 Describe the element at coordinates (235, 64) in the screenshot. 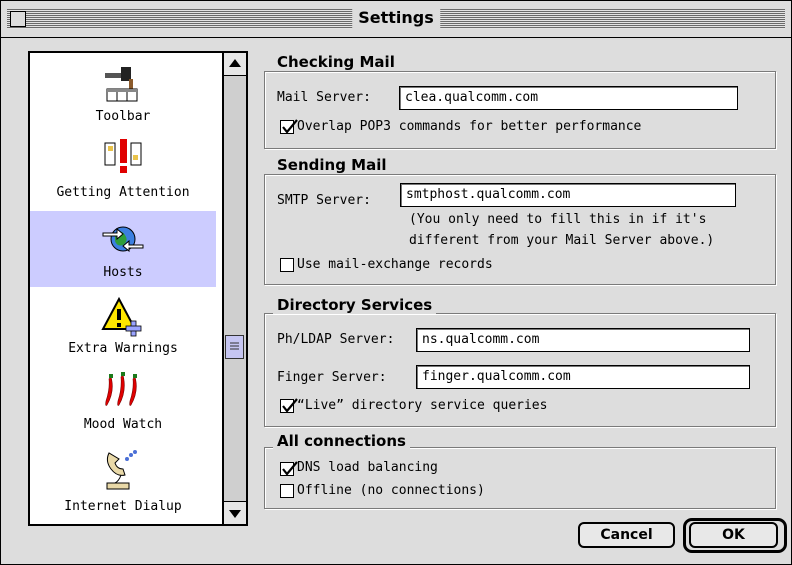

I see `scroll-up-arrow-icon` at that location.